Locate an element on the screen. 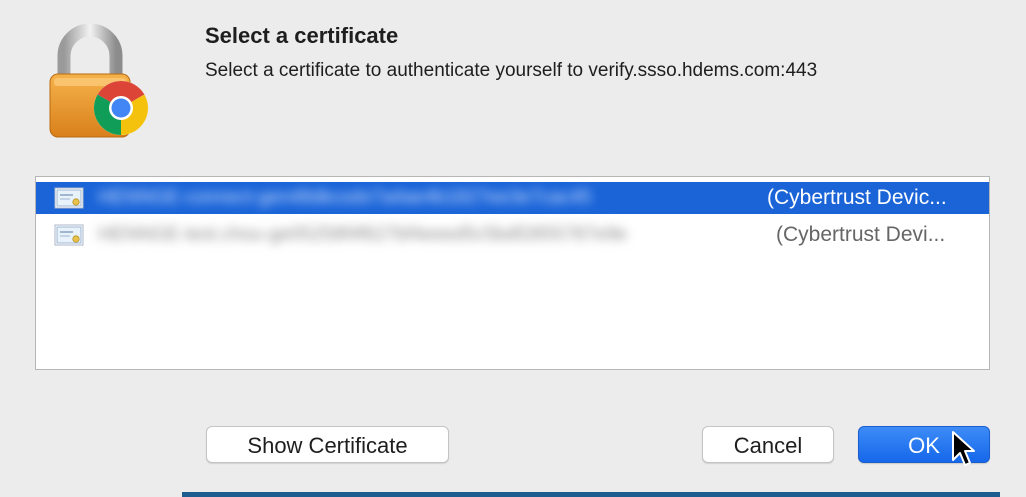  lock-chrome-icon is located at coordinates (101, 80).